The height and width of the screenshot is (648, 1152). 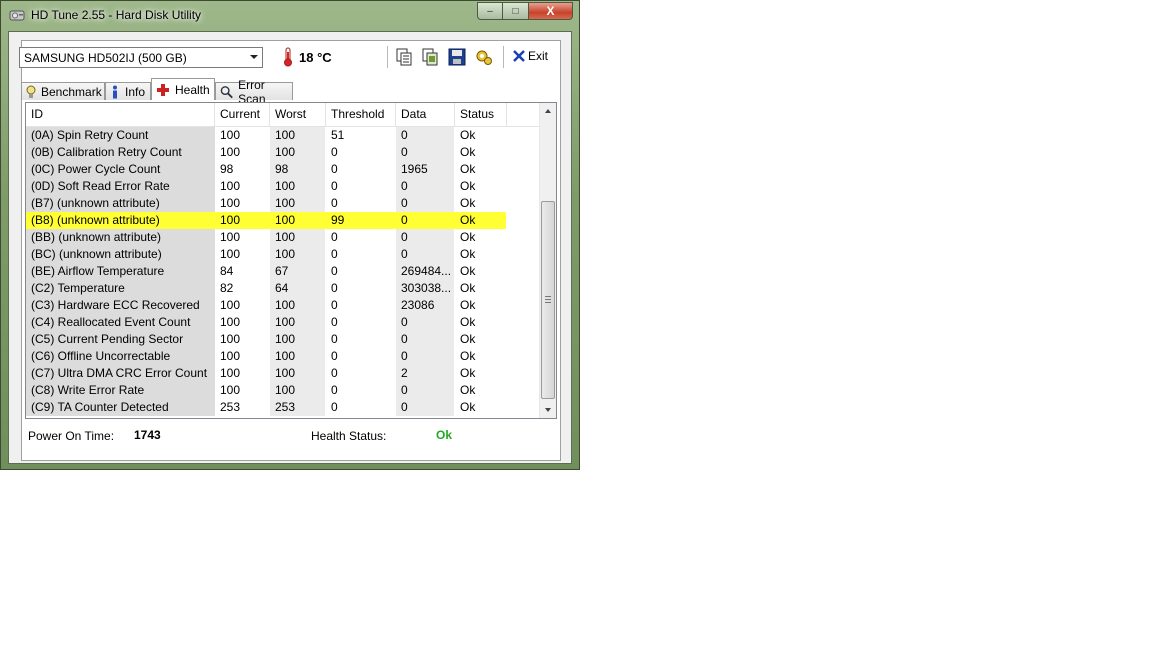 What do you see at coordinates (135, 91) in the screenshot?
I see `tab-info-label: Info` at bounding box center [135, 91].